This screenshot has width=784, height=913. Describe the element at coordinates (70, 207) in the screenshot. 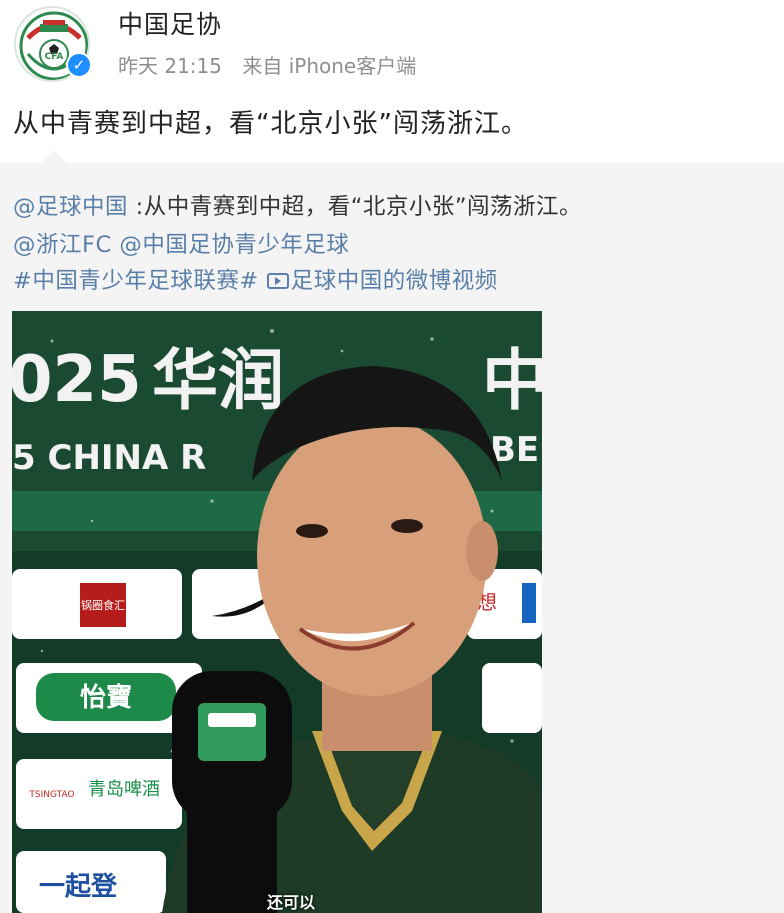

I see `repost-author-link: @足球中国` at that location.